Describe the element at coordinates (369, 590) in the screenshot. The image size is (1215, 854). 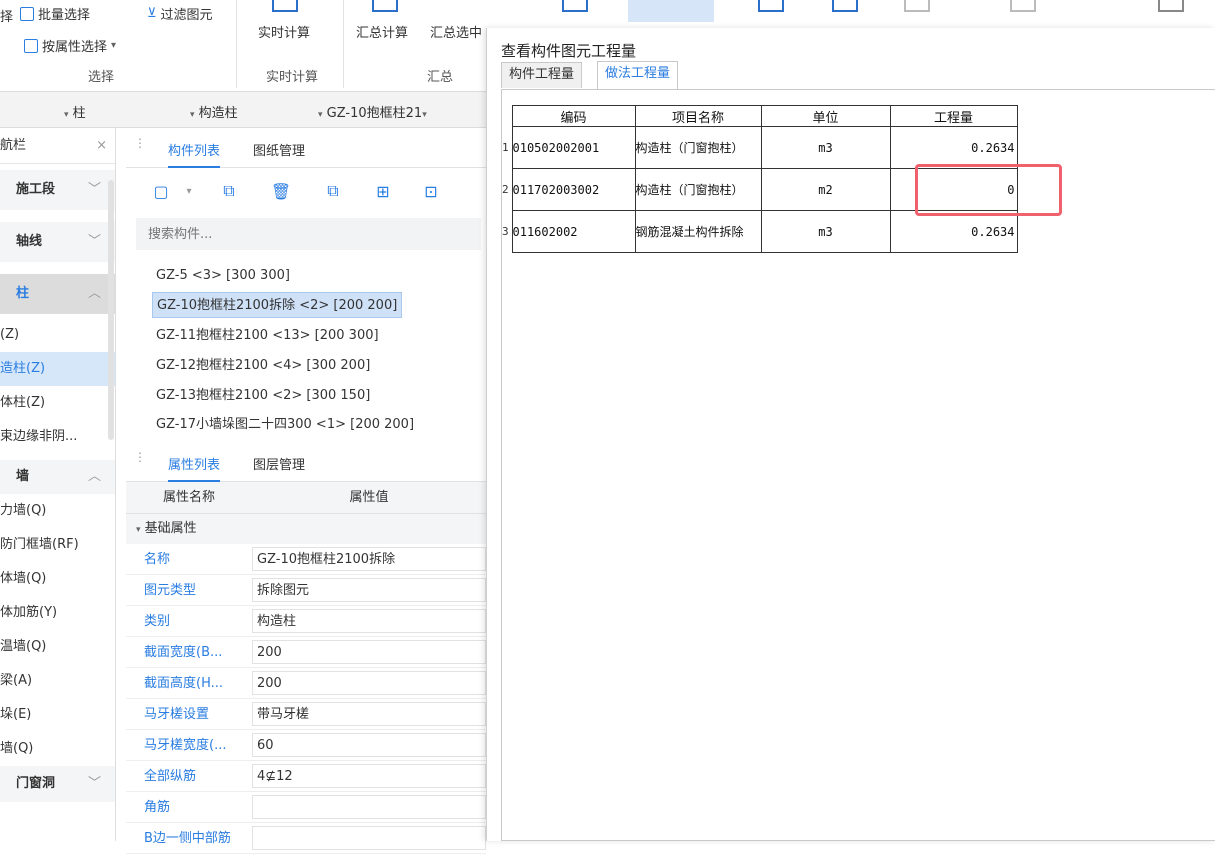
I see `property-value: 拆除图元` at that location.